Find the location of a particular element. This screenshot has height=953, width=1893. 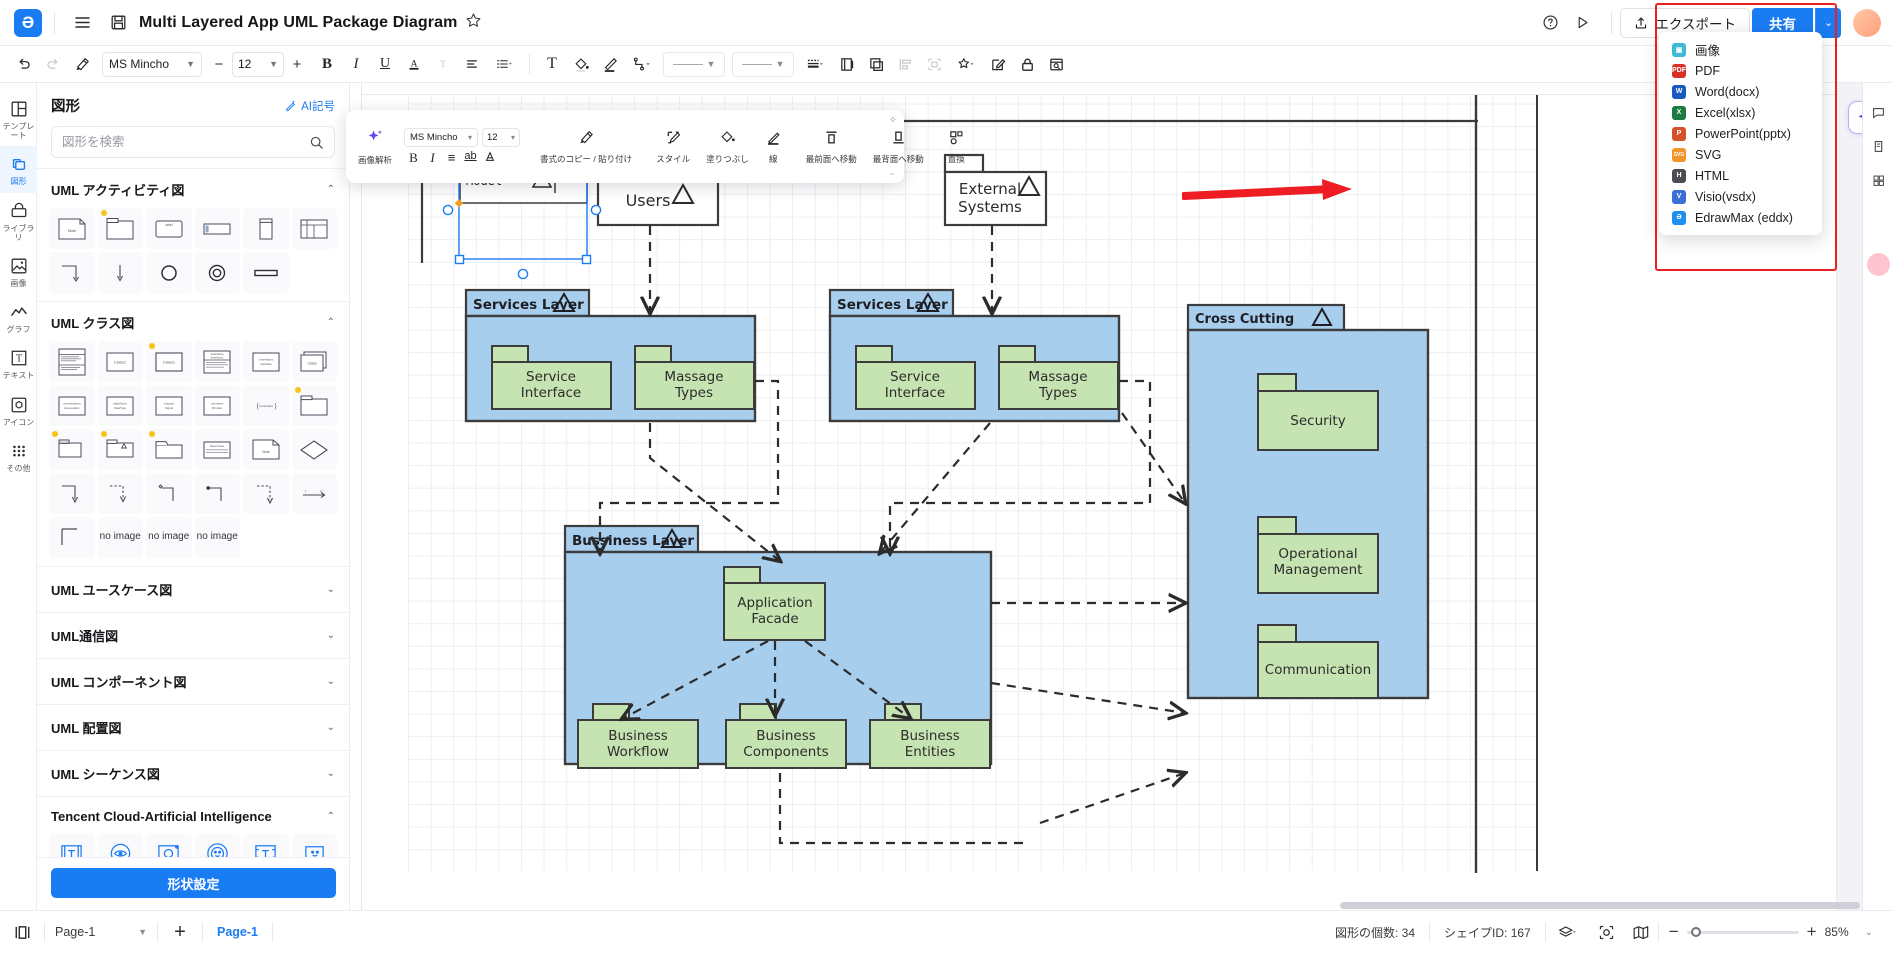

shape-item: 1 0..* is located at coordinates (314, 493).